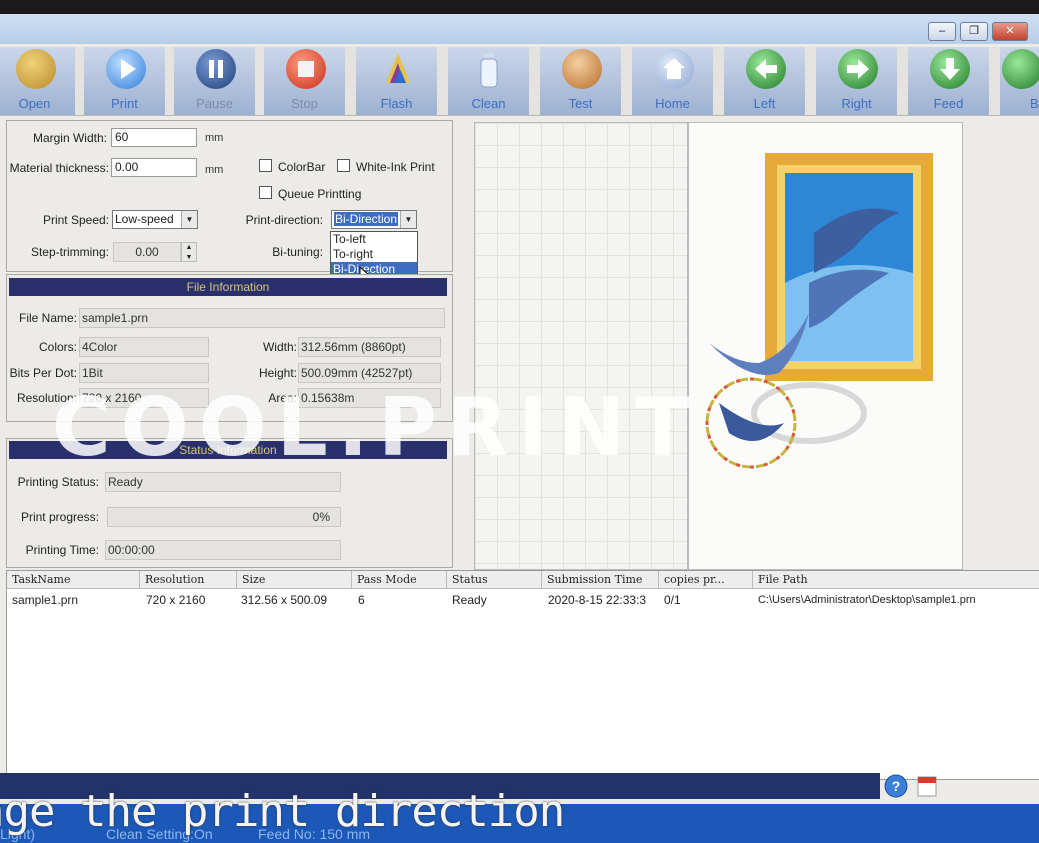  Describe the element at coordinates (154, 167) in the screenshot. I see `thickness-input: 0.00` at that location.